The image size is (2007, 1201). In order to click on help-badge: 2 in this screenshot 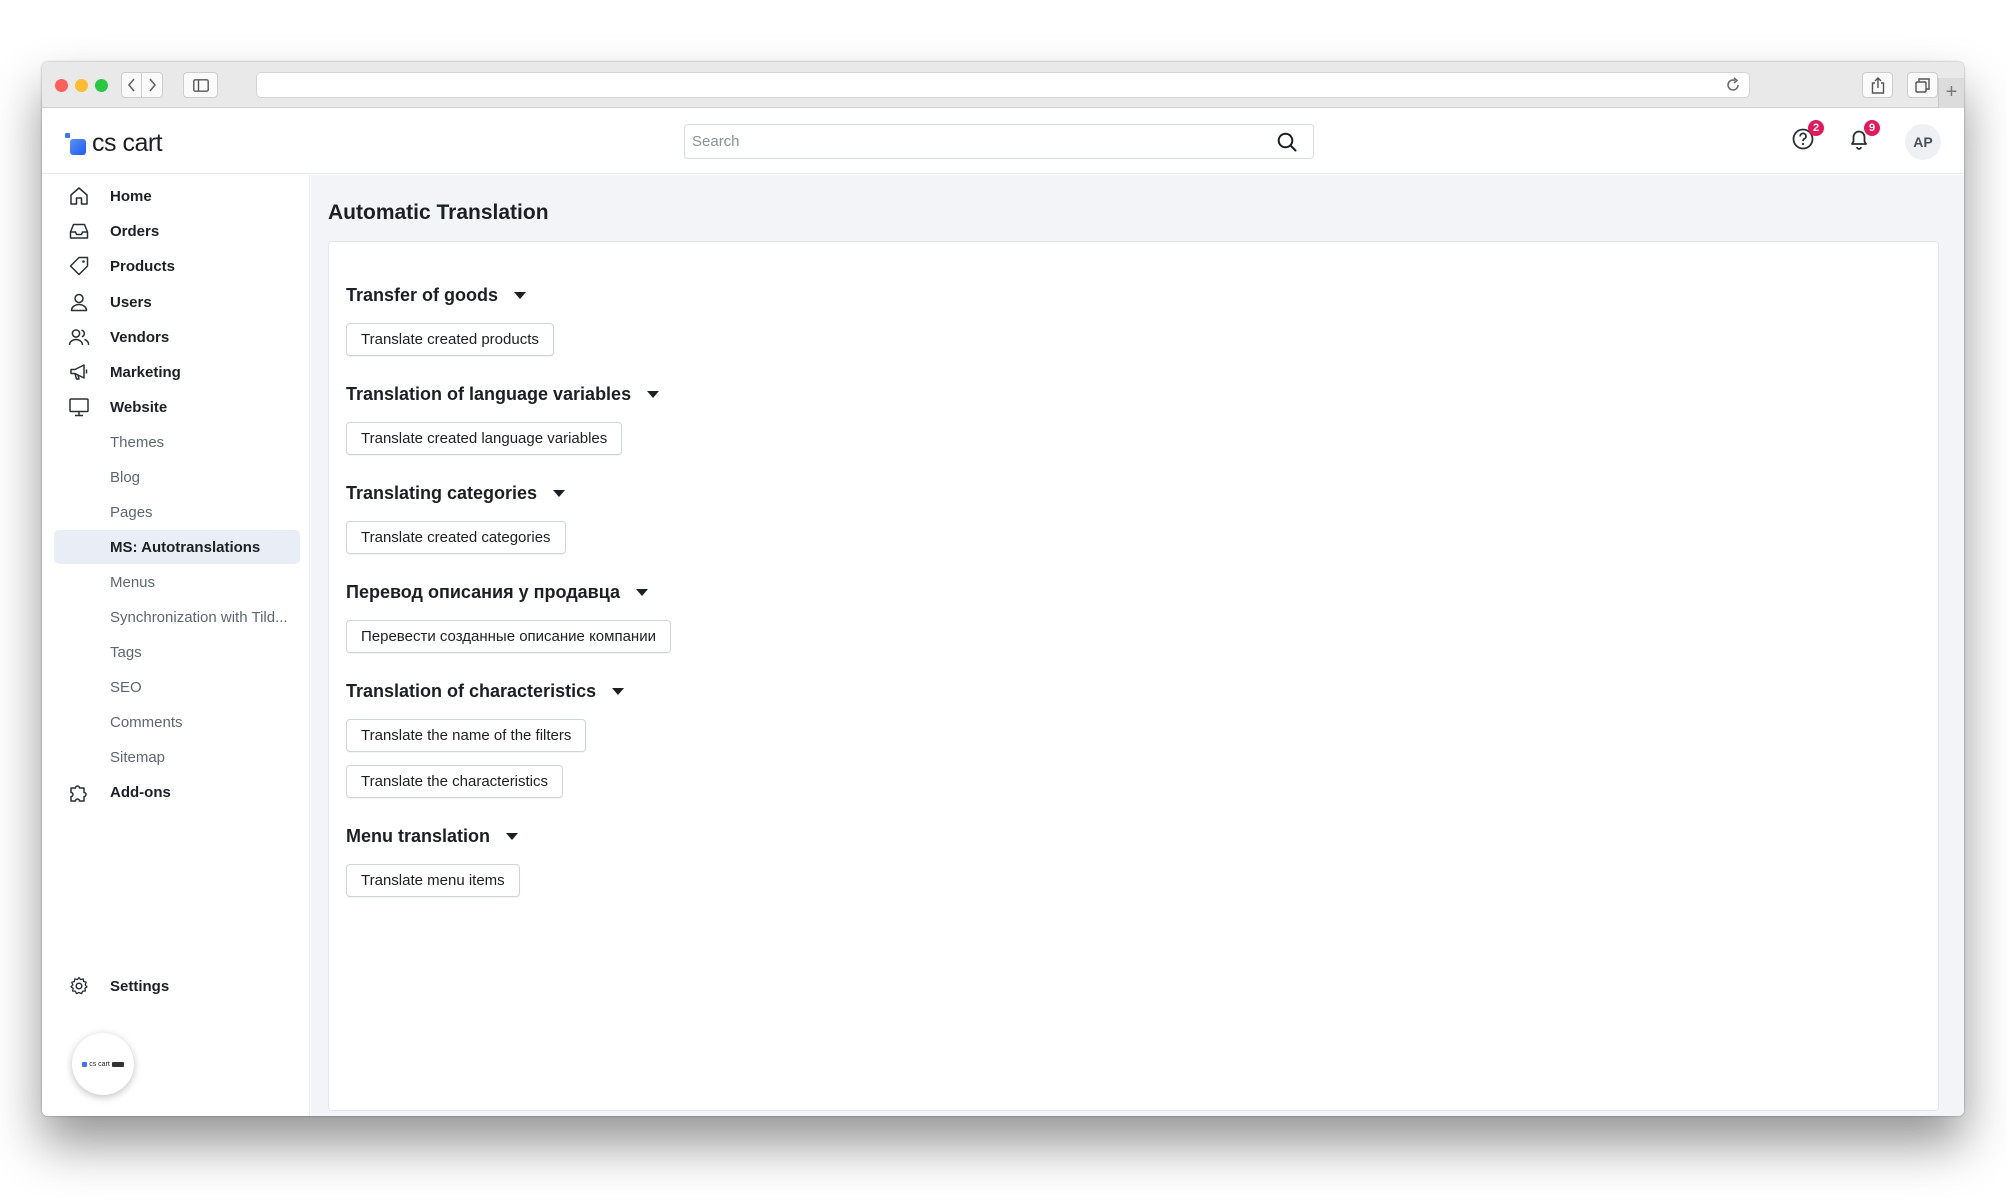, I will do `click(1816, 128)`.